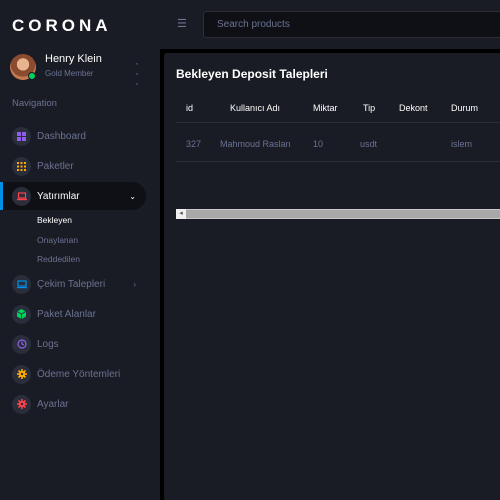  What do you see at coordinates (66, 314) in the screenshot?
I see `sidebar-item-label: Paket Alanlar` at bounding box center [66, 314].